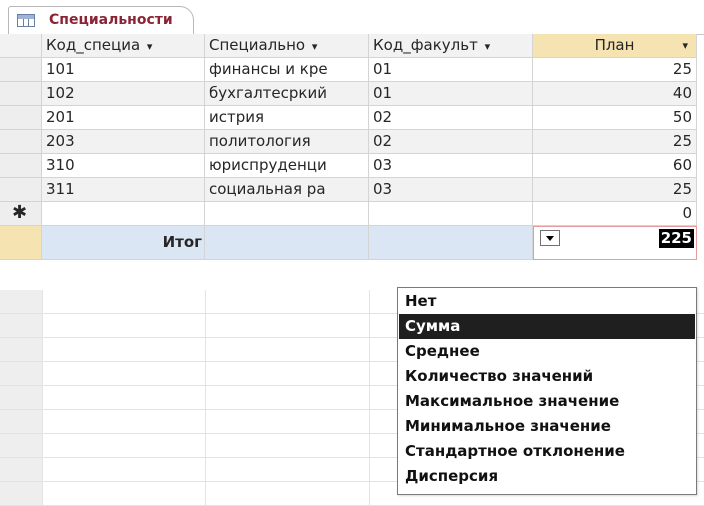 The height and width of the screenshot is (506, 704). I want to click on cell-code: 201, so click(123, 118).